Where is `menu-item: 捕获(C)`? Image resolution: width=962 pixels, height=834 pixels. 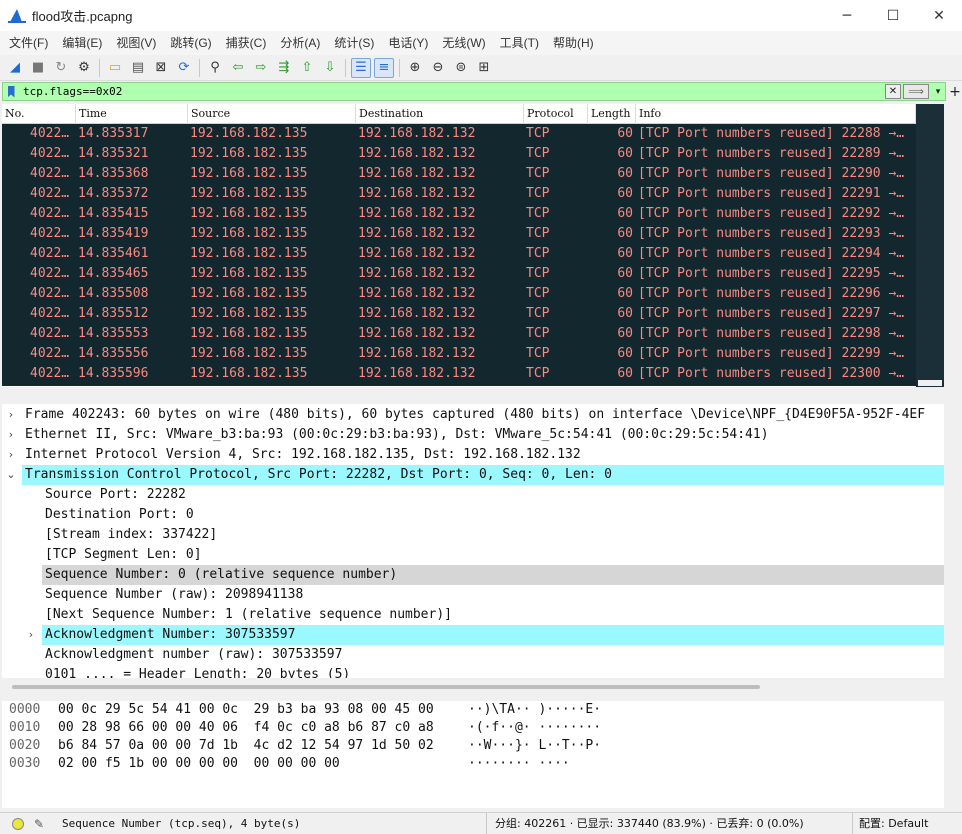 menu-item: 捕获(C) is located at coordinates (246, 43).